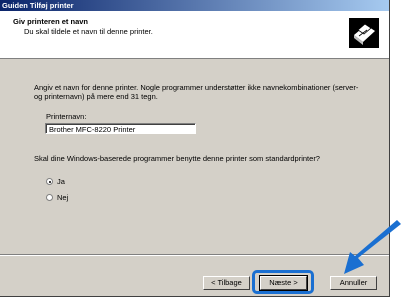 This screenshot has height=298, width=401. I want to click on radio-no: Nej, so click(57, 197).